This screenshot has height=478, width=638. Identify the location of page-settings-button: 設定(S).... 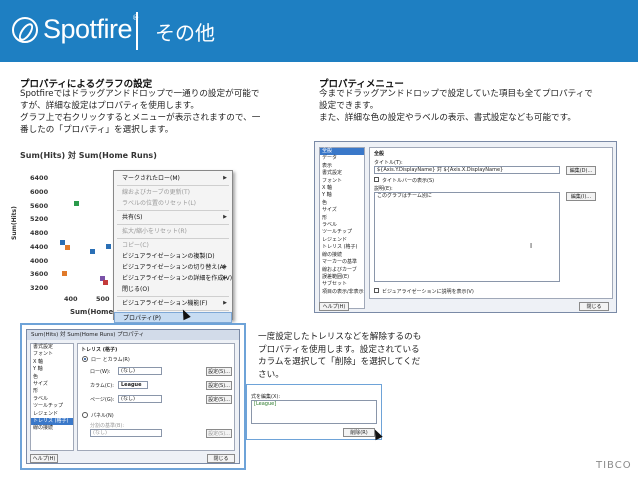
(219, 399).